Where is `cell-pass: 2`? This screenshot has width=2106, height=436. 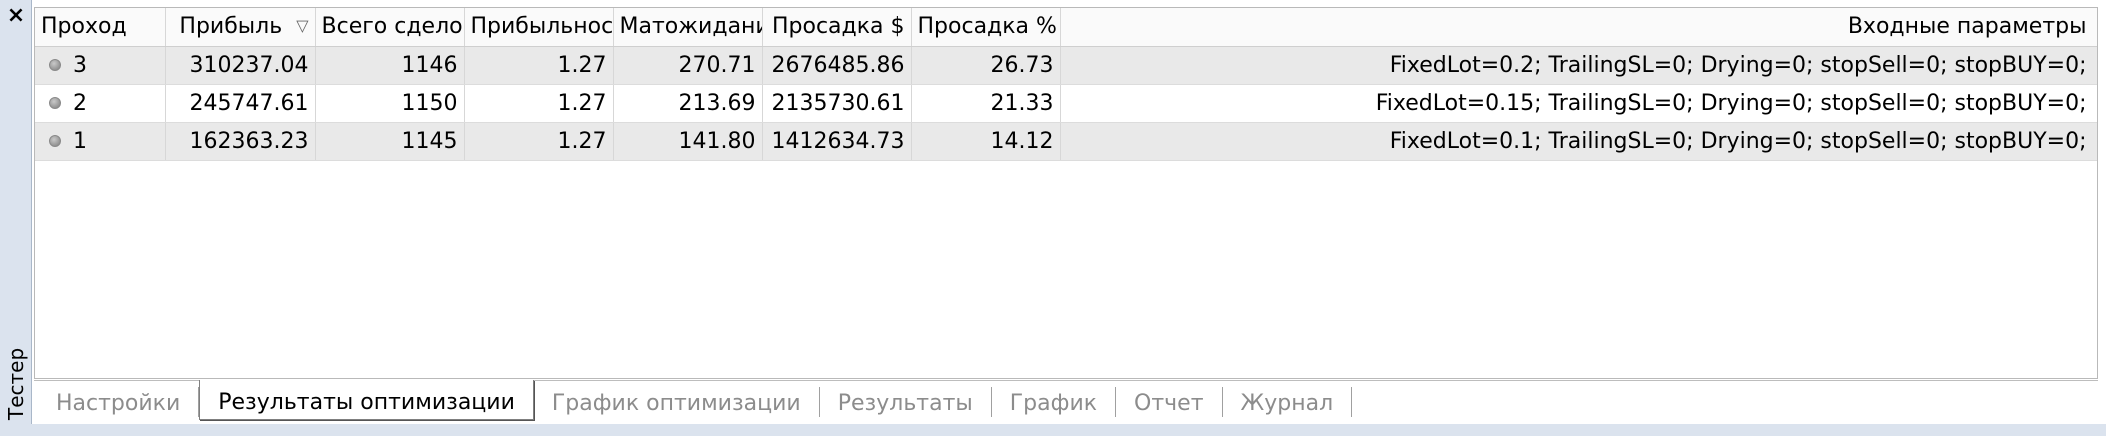 cell-pass: 2 is located at coordinates (100, 103).